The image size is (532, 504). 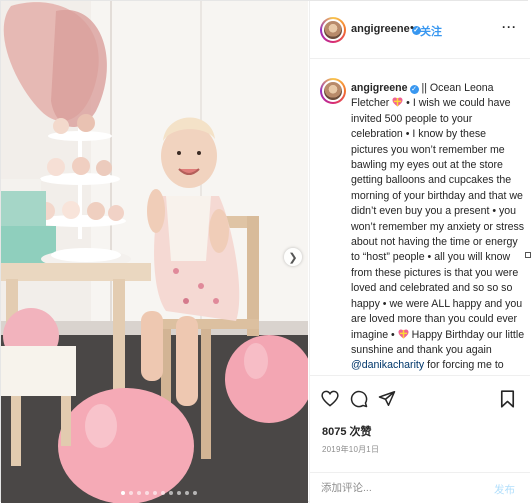 I want to click on carousel-dots, so click(x=159, y=493).